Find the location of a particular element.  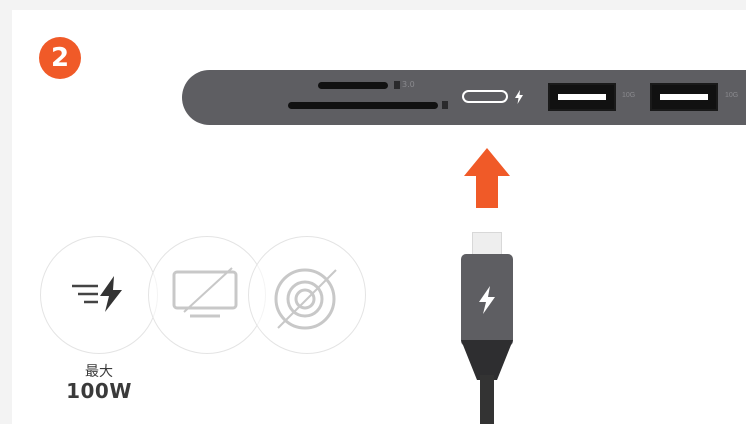

microsd-card-slot is located at coordinates (363, 105).